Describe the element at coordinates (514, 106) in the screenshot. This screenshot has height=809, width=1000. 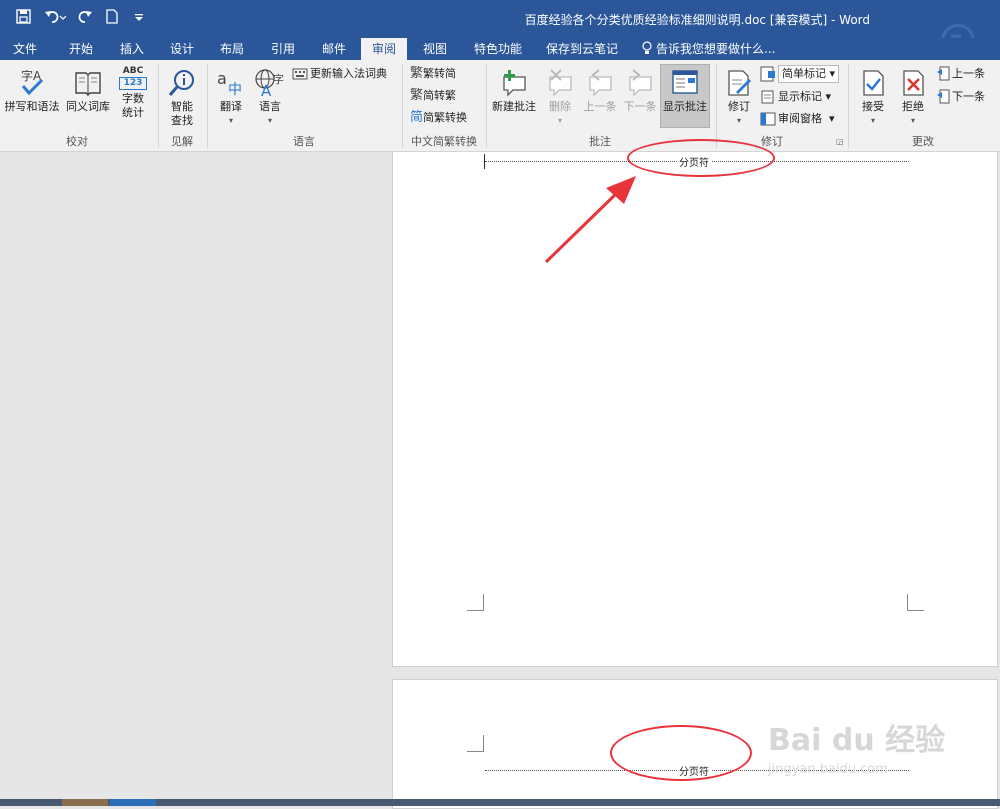
I see `new-comment-label: 新建批注` at that location.